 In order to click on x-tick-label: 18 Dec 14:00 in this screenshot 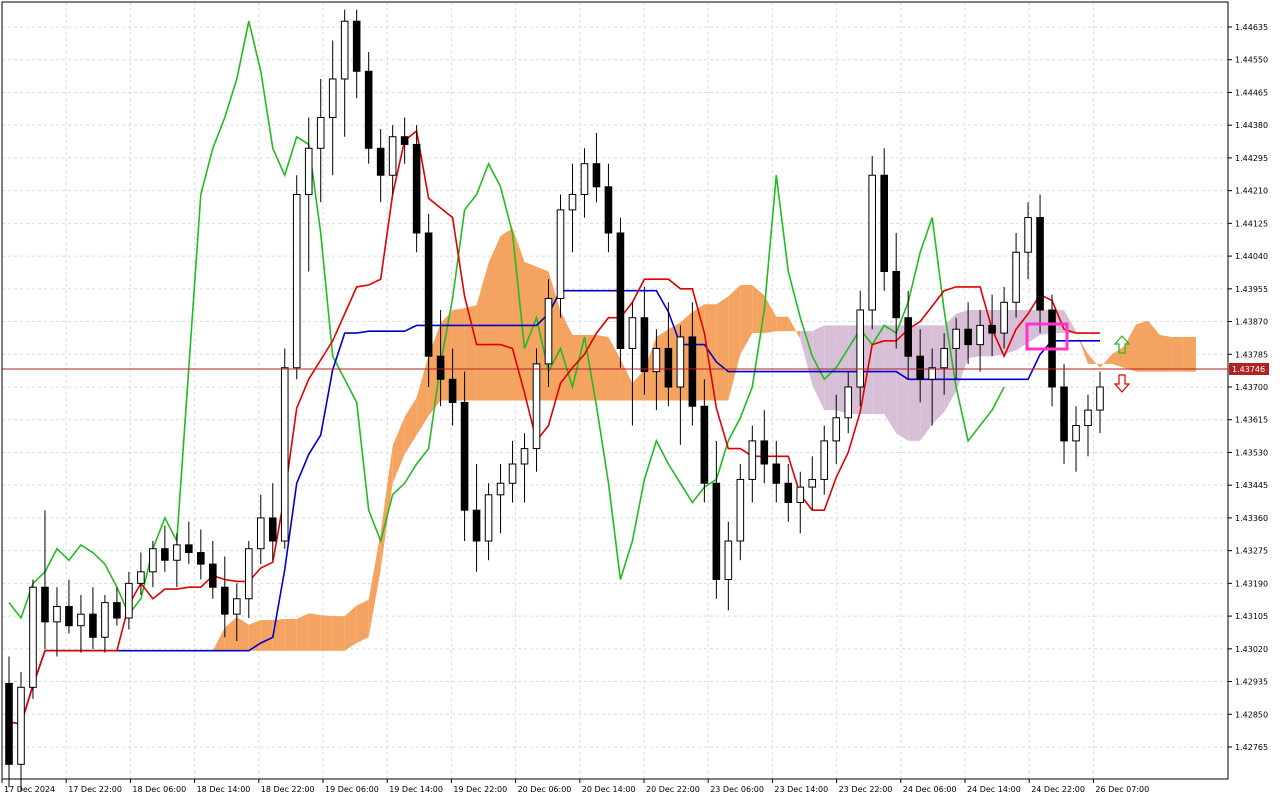, I will do `click(224, 789)`.